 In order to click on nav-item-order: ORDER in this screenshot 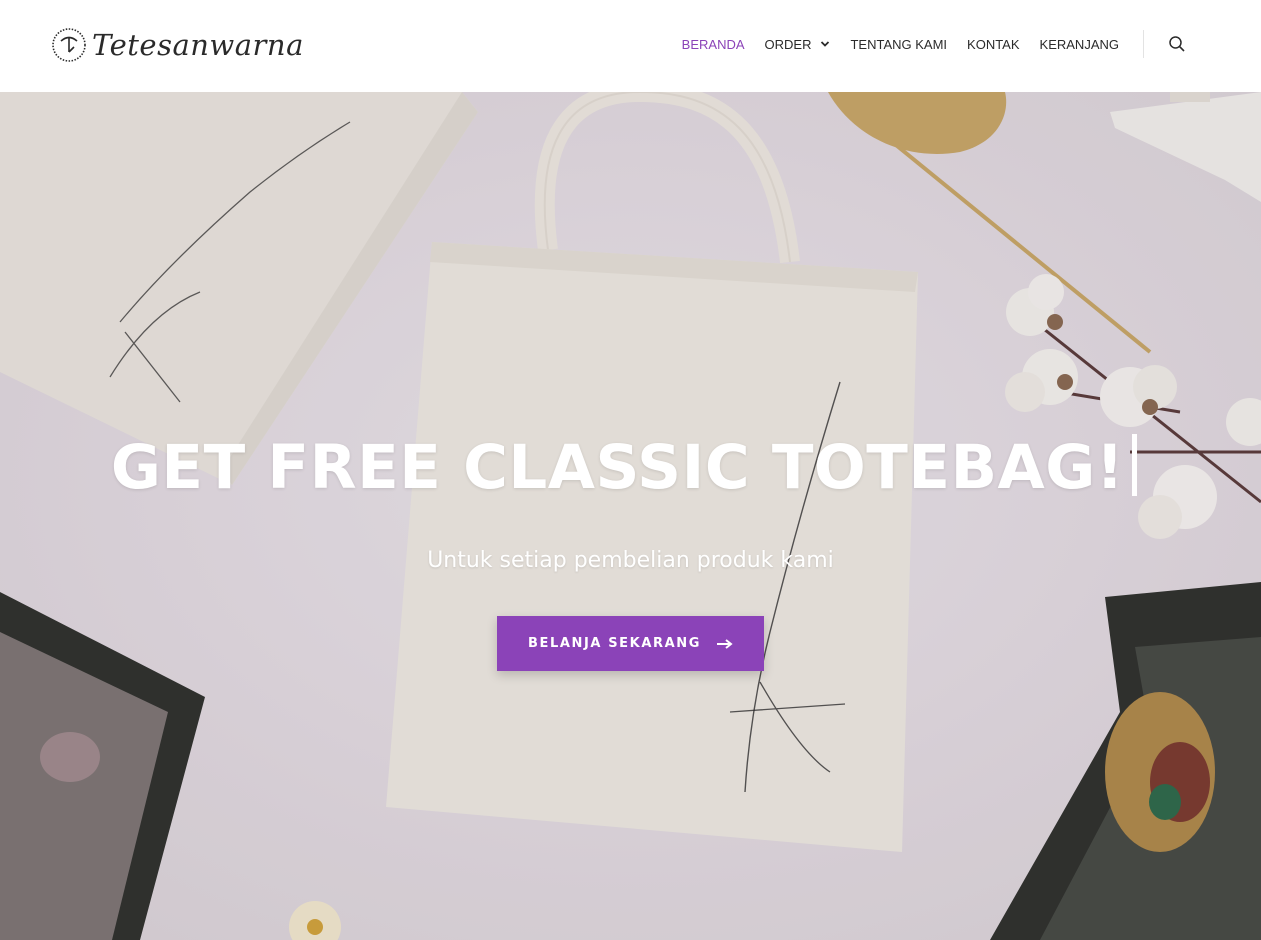, I will do `click(798, 44)`.